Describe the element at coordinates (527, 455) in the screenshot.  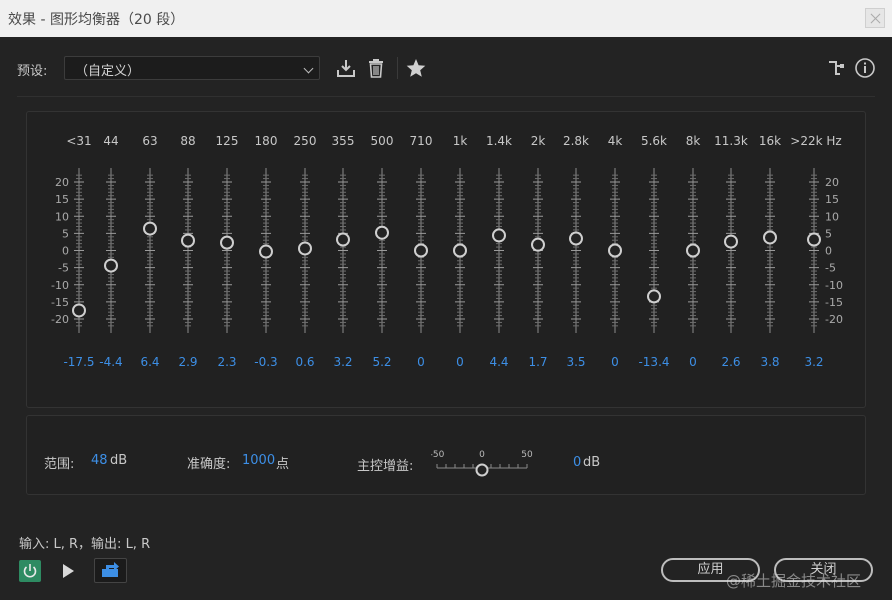
I see `master-gain-scale-label: 50` at that location.